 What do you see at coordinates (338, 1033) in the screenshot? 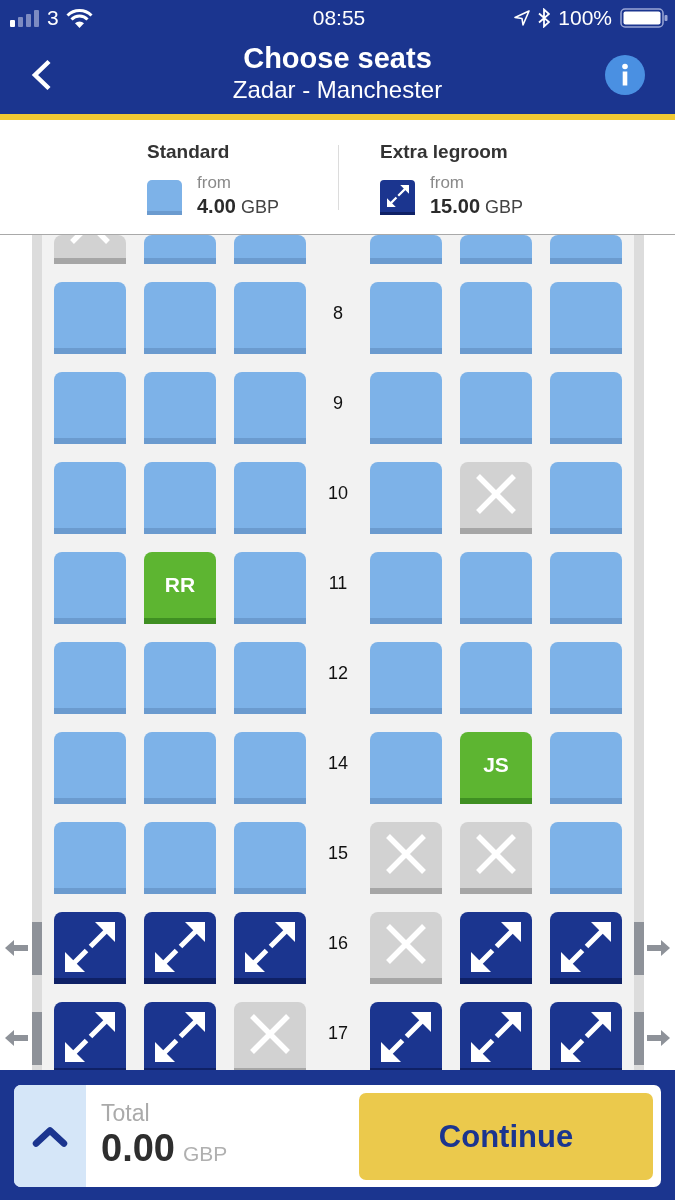
I see `row-number: 17` at bounding box center [338, 1033].